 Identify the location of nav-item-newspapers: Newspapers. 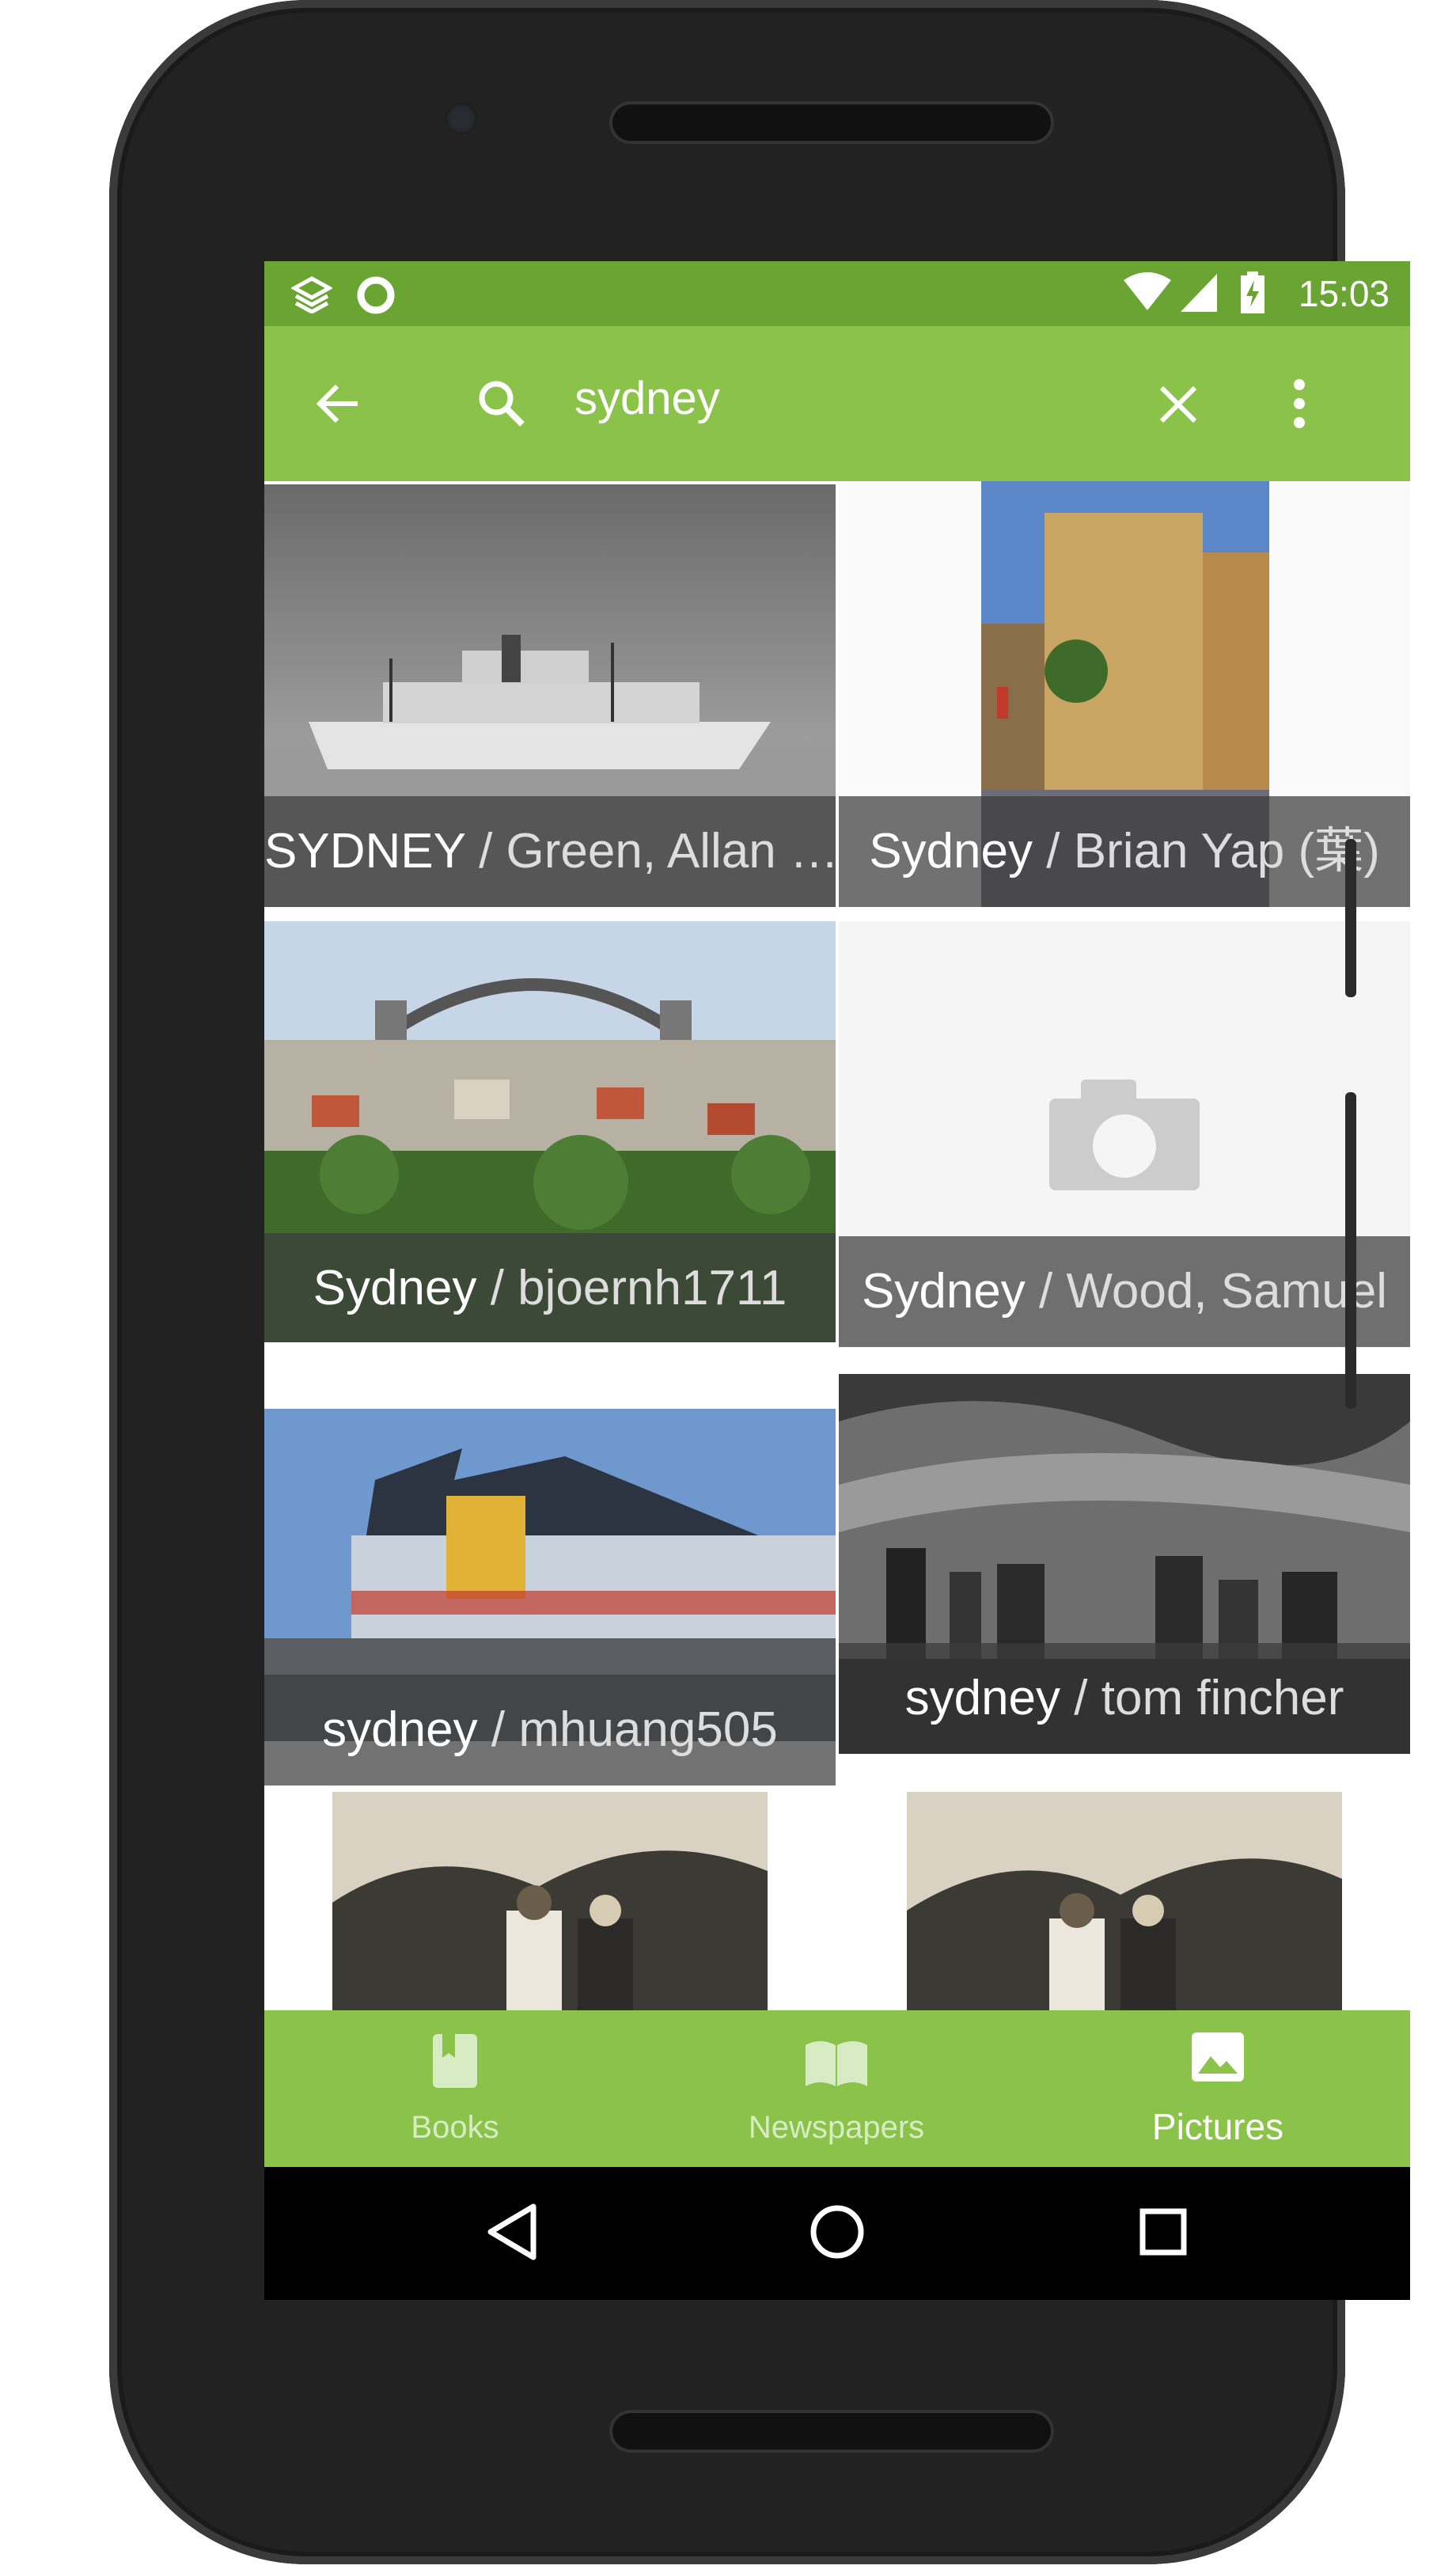
(836, 2088).